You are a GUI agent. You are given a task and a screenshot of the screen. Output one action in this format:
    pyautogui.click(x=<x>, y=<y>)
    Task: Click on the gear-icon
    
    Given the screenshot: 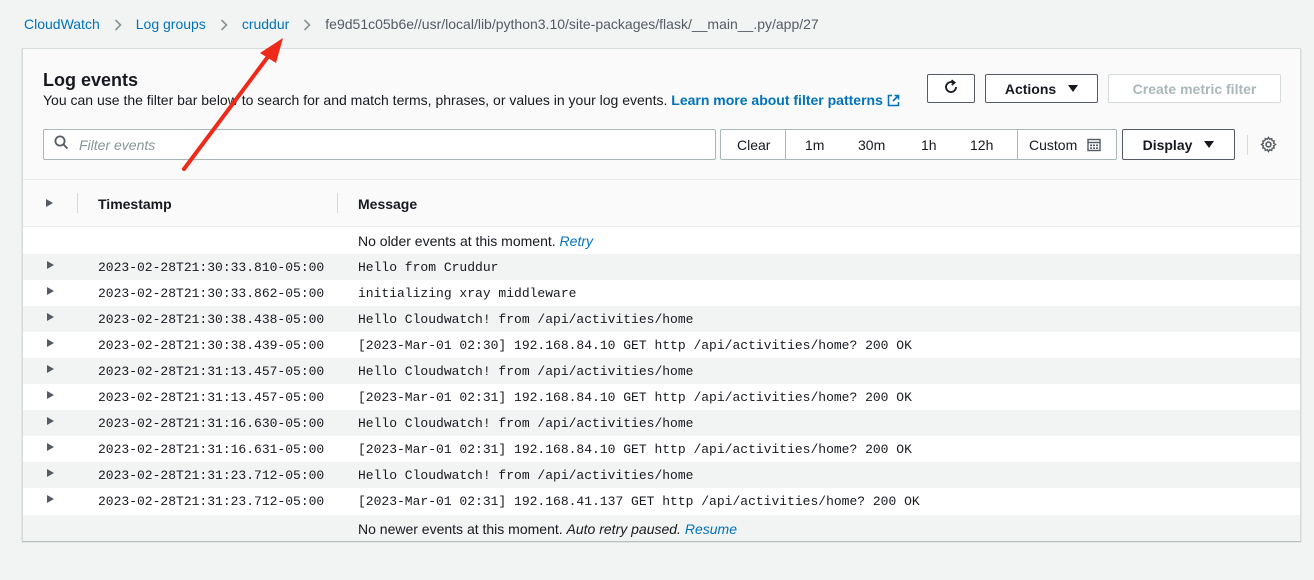 What is the action you would take?
    pyautogui.click(x=1268, y=147)
    